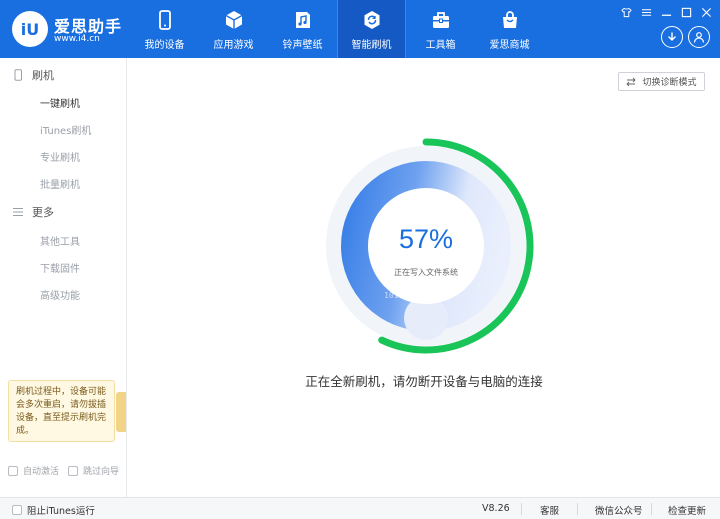  I want to click on sidebar-section-more: 更多, so click(33, 212).